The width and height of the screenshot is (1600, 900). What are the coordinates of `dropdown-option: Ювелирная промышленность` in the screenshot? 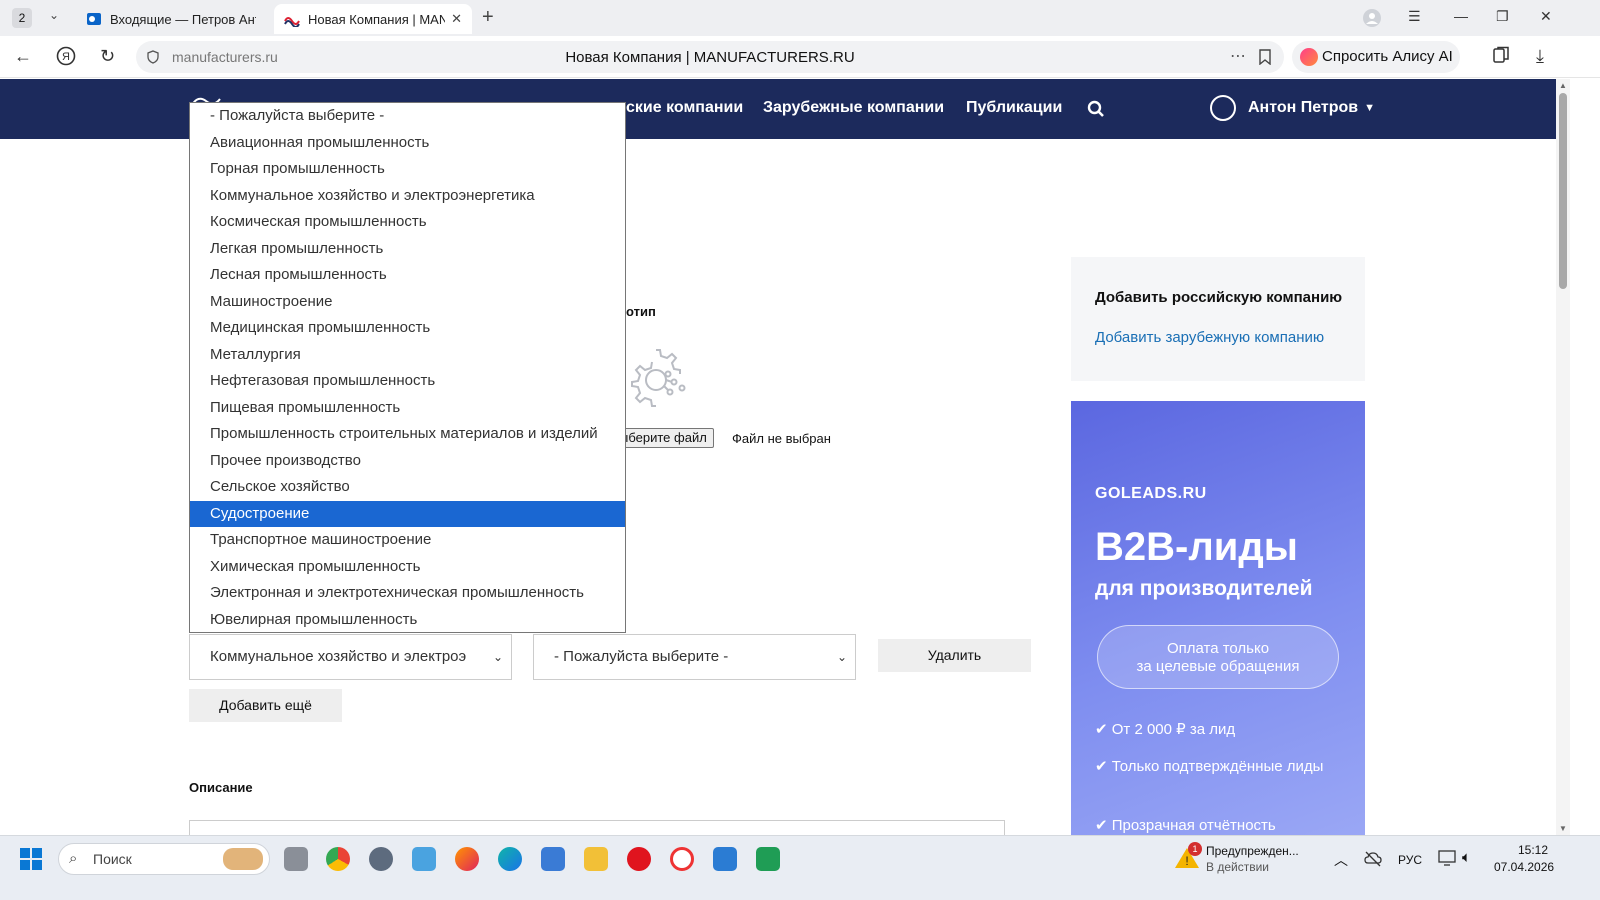 It's located at (407, 620).